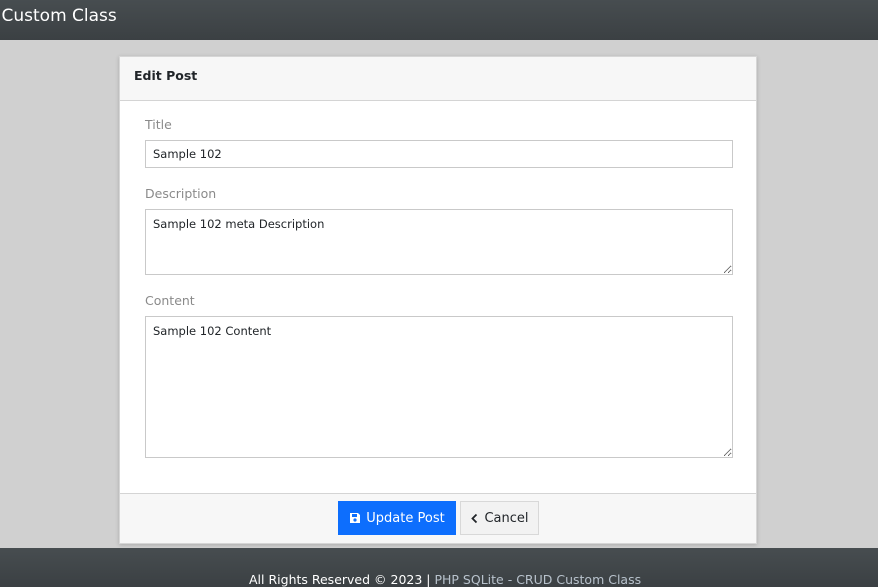 Image resolution: width=878 pixels, height=587 pixels. I want to click on update-post-button: Update Post, so click(397, 518).